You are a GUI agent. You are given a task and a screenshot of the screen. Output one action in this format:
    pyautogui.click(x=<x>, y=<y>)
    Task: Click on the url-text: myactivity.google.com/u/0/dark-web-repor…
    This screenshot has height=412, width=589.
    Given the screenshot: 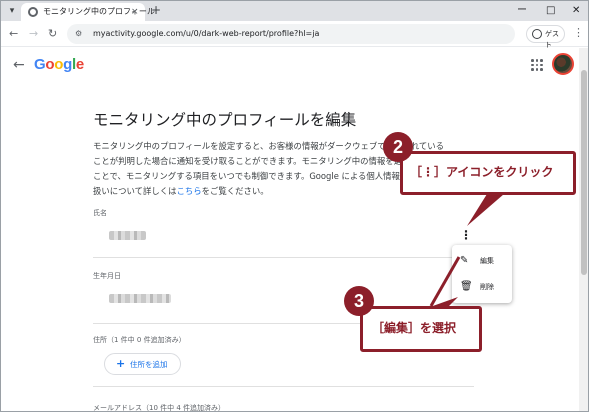 What is the action you would take?
    pyautogui.click(x=206, y=34)
    